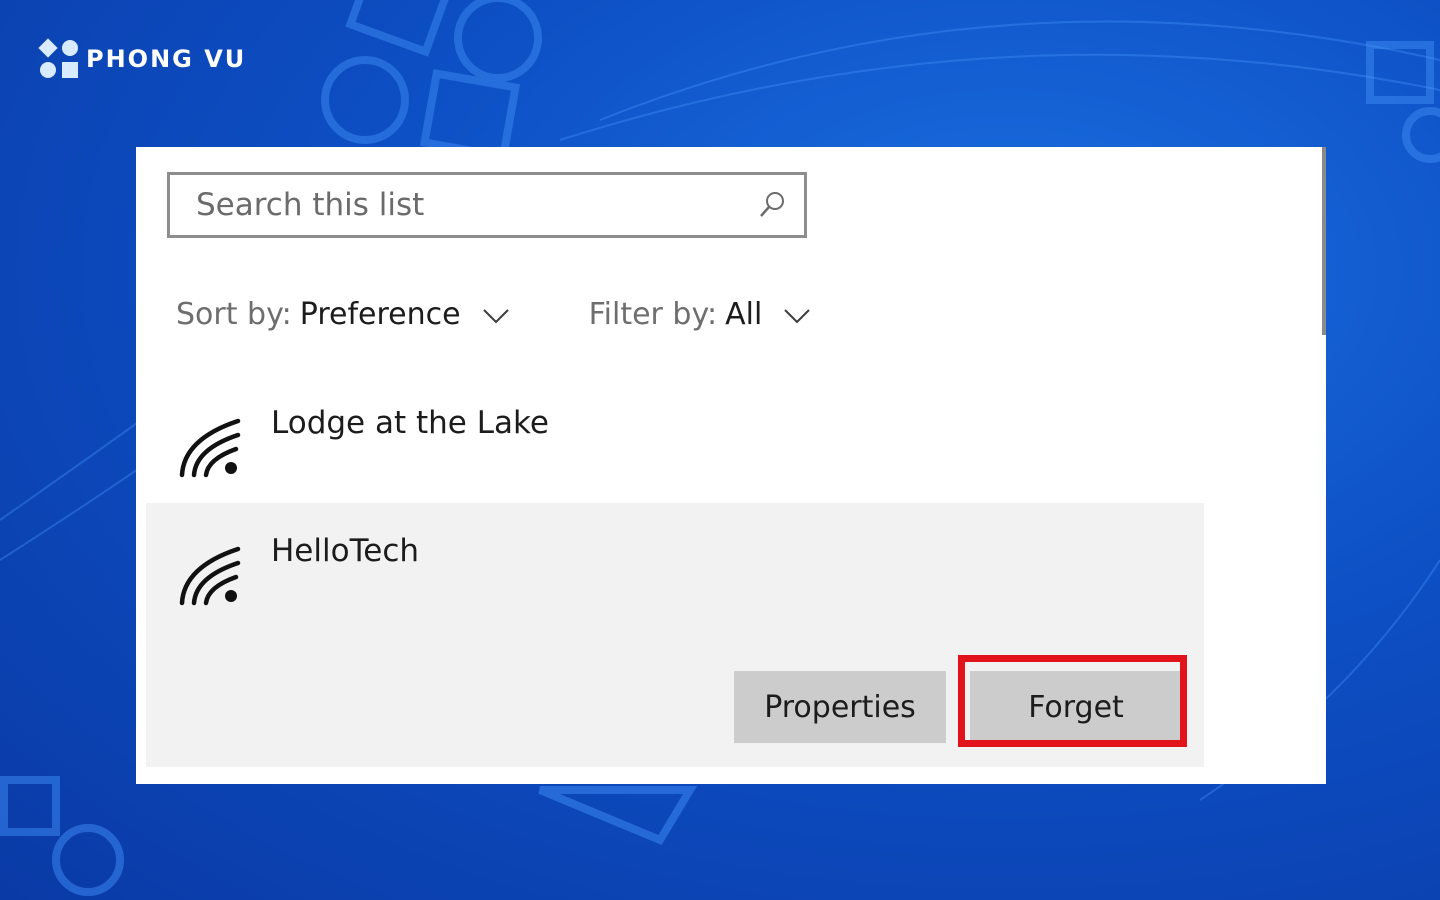 The width and height of the screenshot is (1440, 900). What do you see at coordinates (310, 205) in the screenshot?
I see `search-placeholder: Search this list` at bounding box center [310, 205].